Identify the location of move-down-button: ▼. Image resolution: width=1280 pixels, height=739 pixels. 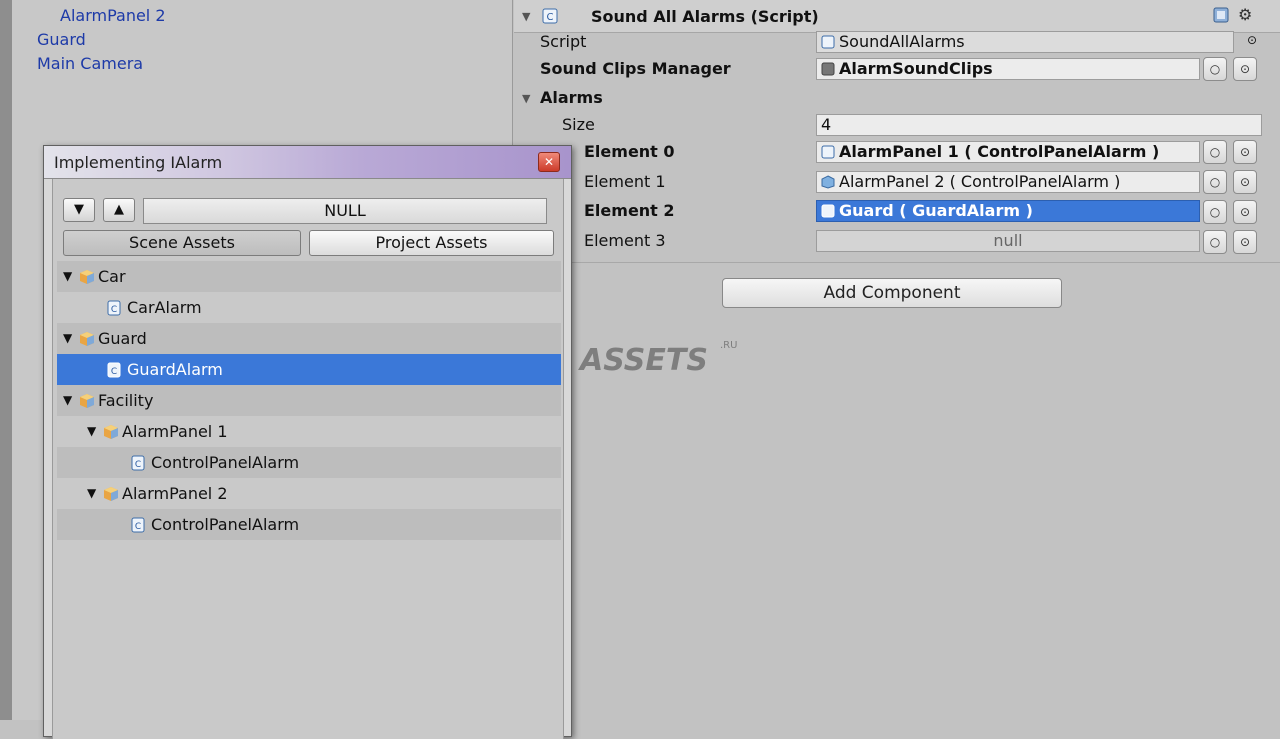
(79, 210).